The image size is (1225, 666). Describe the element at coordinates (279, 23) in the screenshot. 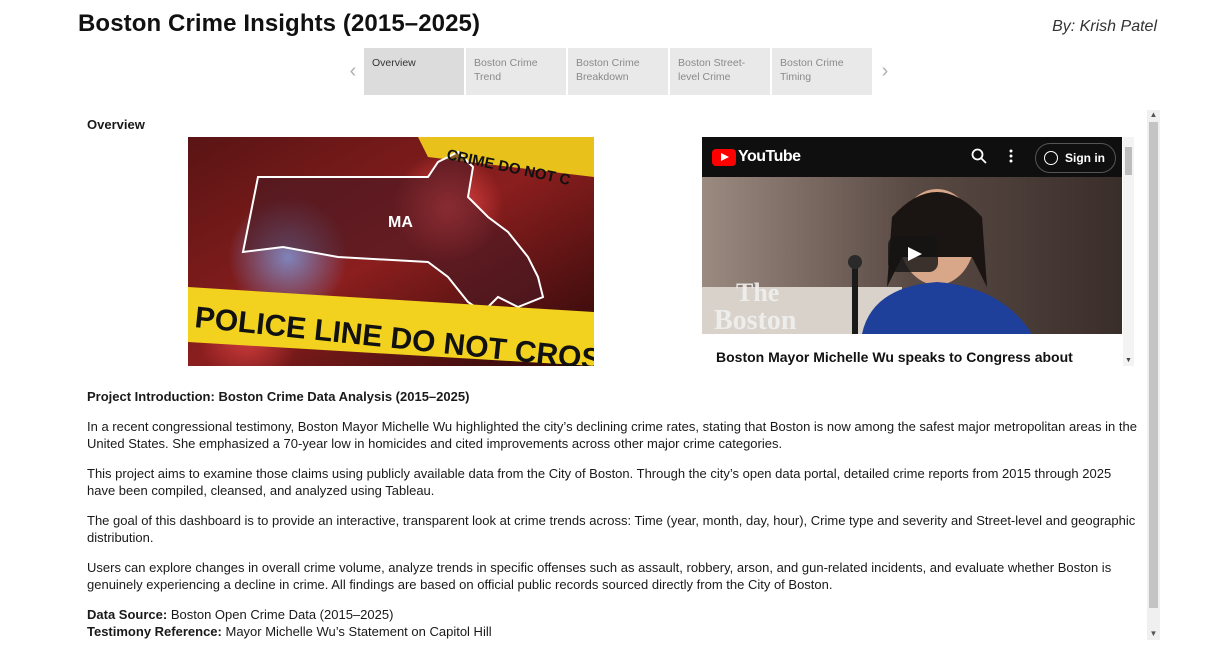

I see `dashboard-title: Boston Crime Insights (2015–2025)` at that location.